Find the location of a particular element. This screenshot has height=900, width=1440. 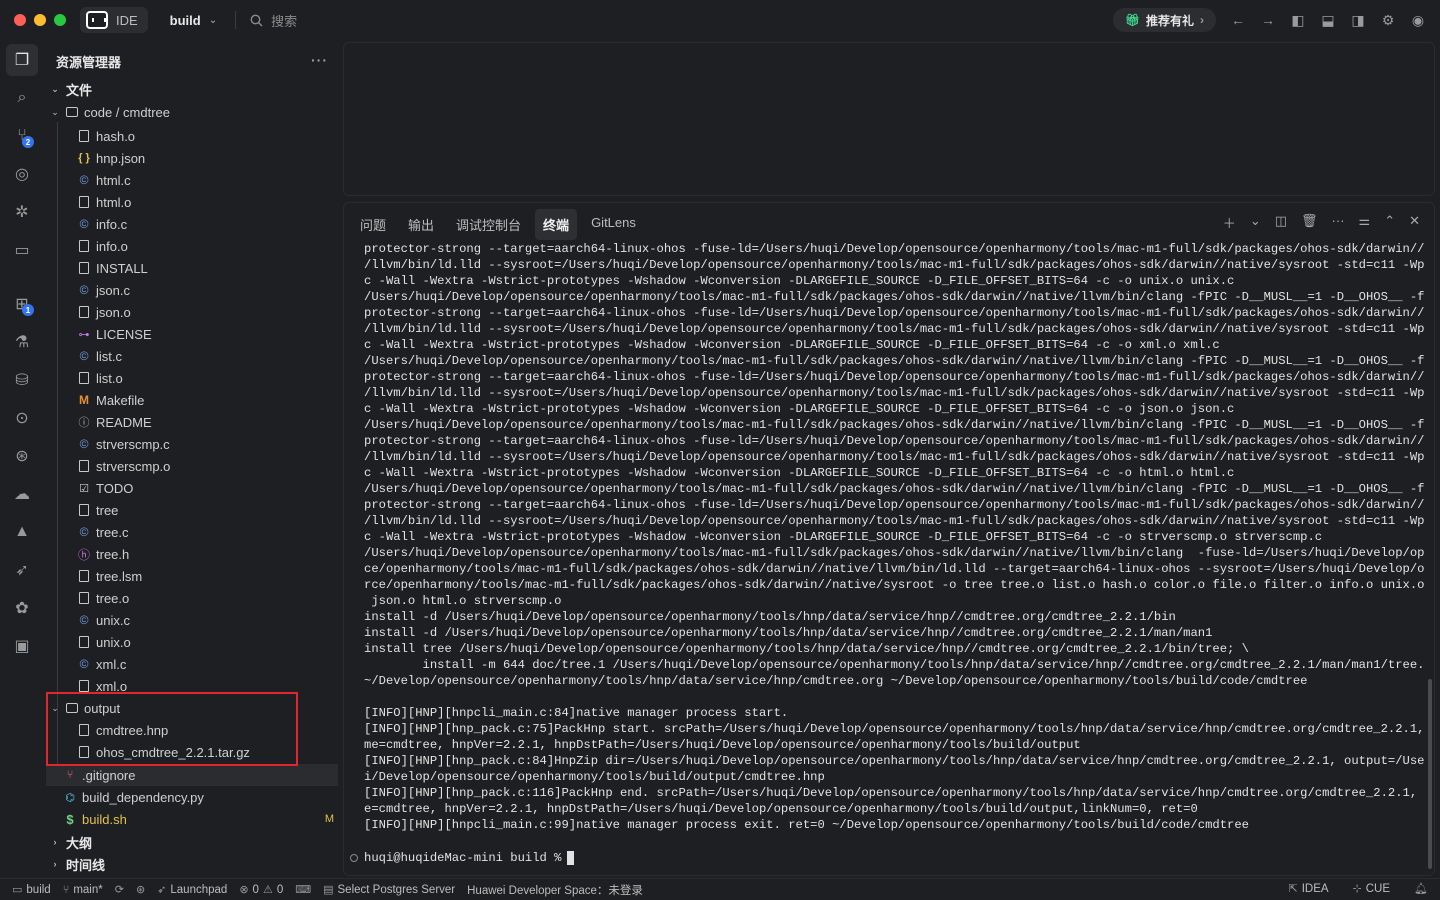

debug-icon: ✲ is located at coordinates (22, 212).